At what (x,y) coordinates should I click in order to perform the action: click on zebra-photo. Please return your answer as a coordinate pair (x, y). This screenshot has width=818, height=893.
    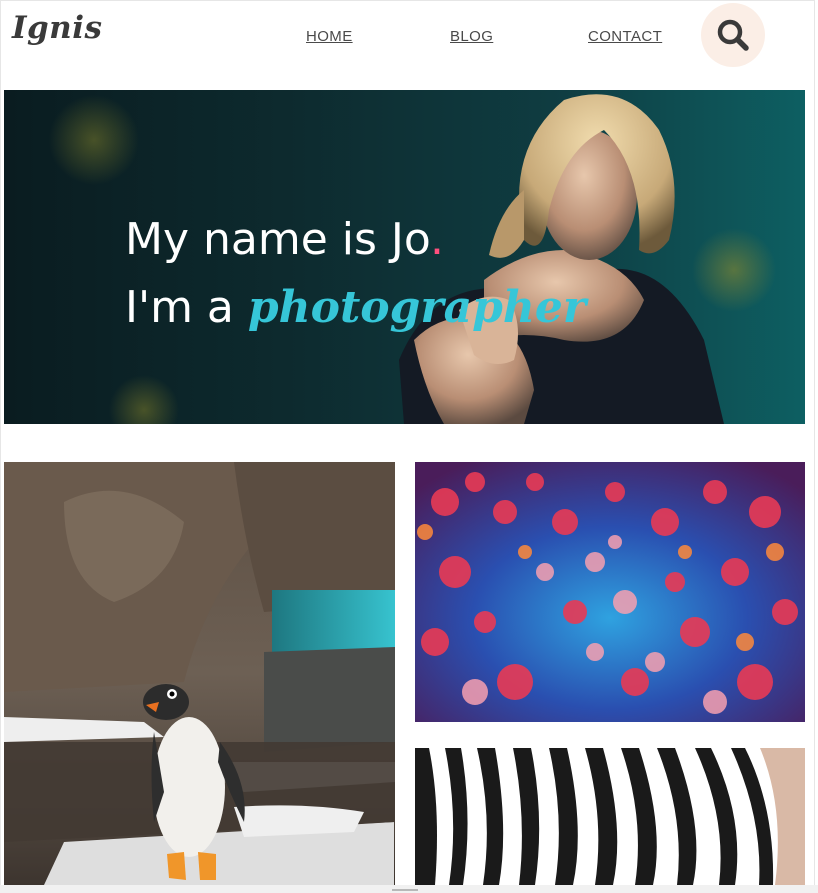
    Looking at the image, I should click on (610, 816).